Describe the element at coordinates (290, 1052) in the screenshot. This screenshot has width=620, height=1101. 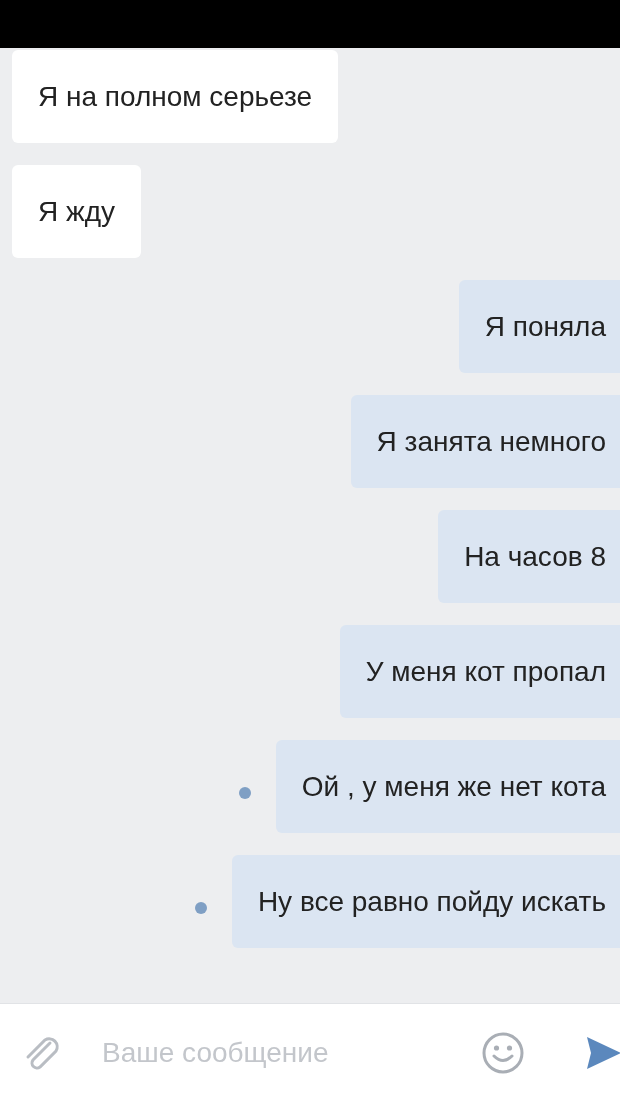
I see `message-field: Ваше сообщение` at that location.